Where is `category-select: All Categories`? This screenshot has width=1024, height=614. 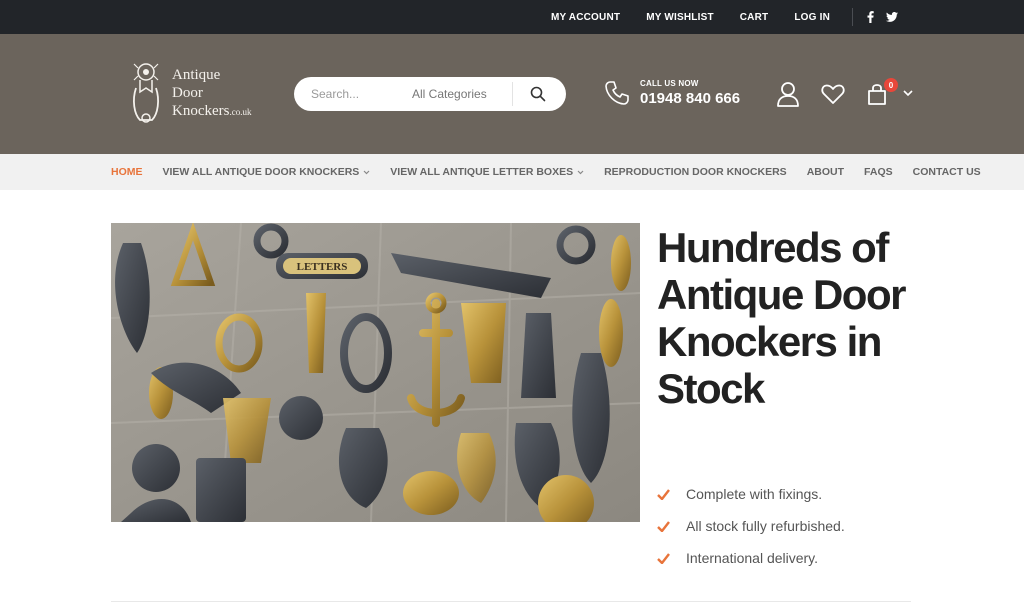 category-select: All Categories is located at coordinates (462, 94).